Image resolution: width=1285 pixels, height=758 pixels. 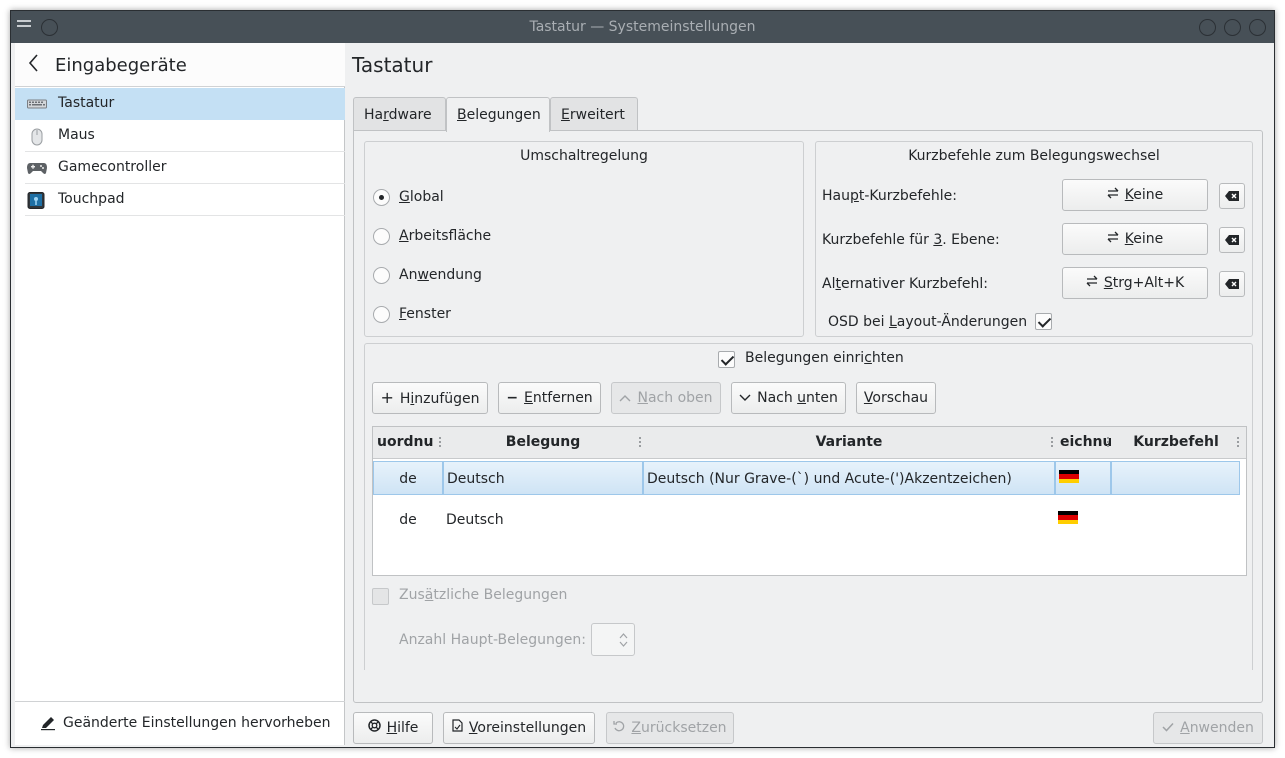 I want to click on switching-policy-title: Umschaltregelung, so click(x=584, y=156).